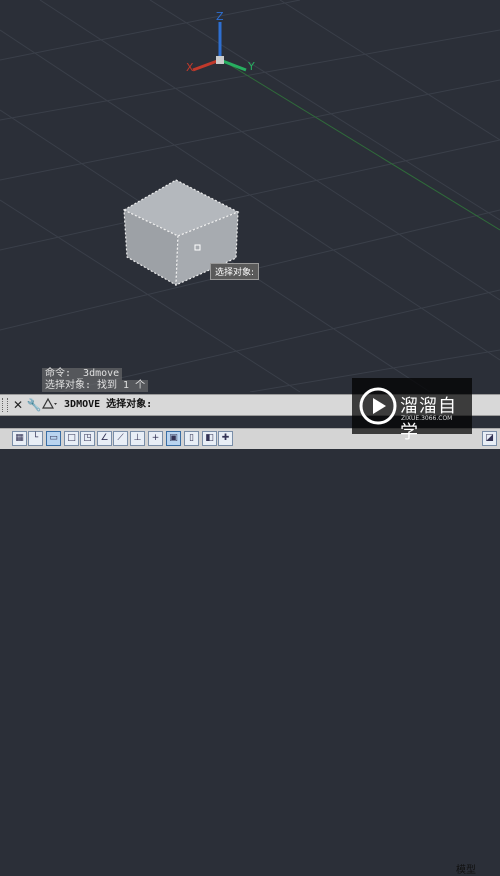  I want to click on layout-icon: ◪, so click(489, 438).